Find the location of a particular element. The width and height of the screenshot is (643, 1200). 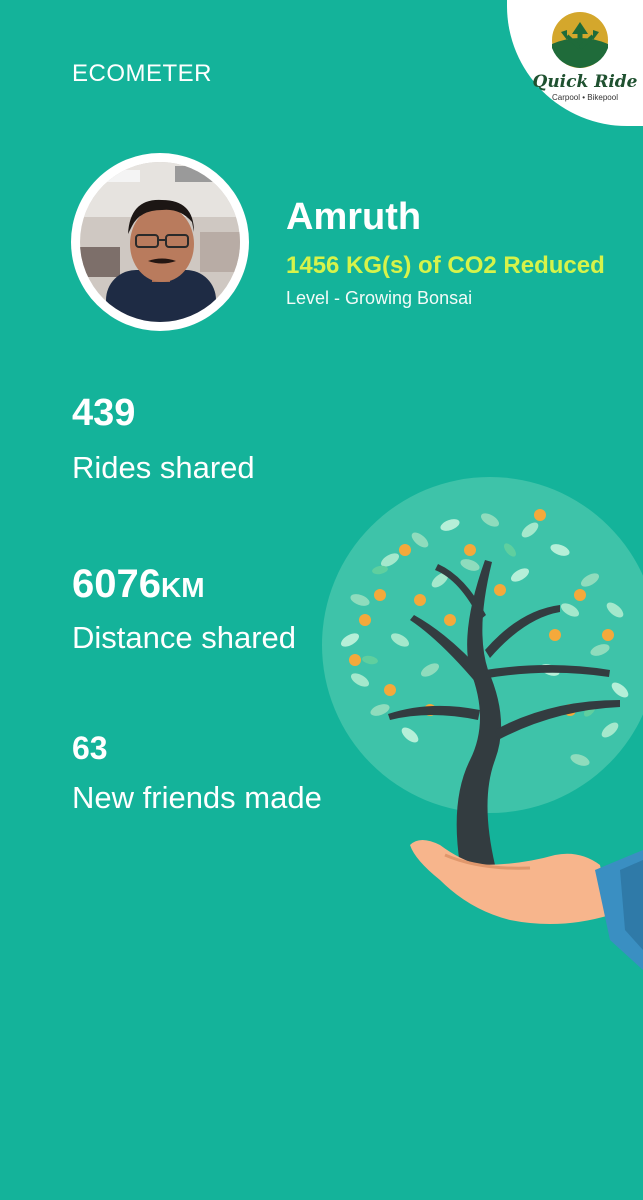

quick-ride-logo: Quick Ride Carpool • Bikepool is located at coordinates (575, 63).